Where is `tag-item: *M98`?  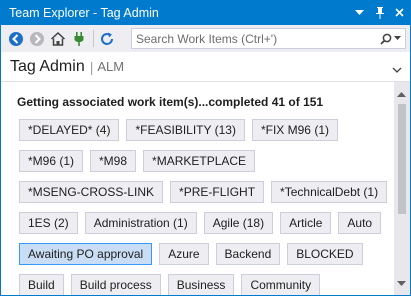 tag-item: *M98 is located at coordinates (113, 161).